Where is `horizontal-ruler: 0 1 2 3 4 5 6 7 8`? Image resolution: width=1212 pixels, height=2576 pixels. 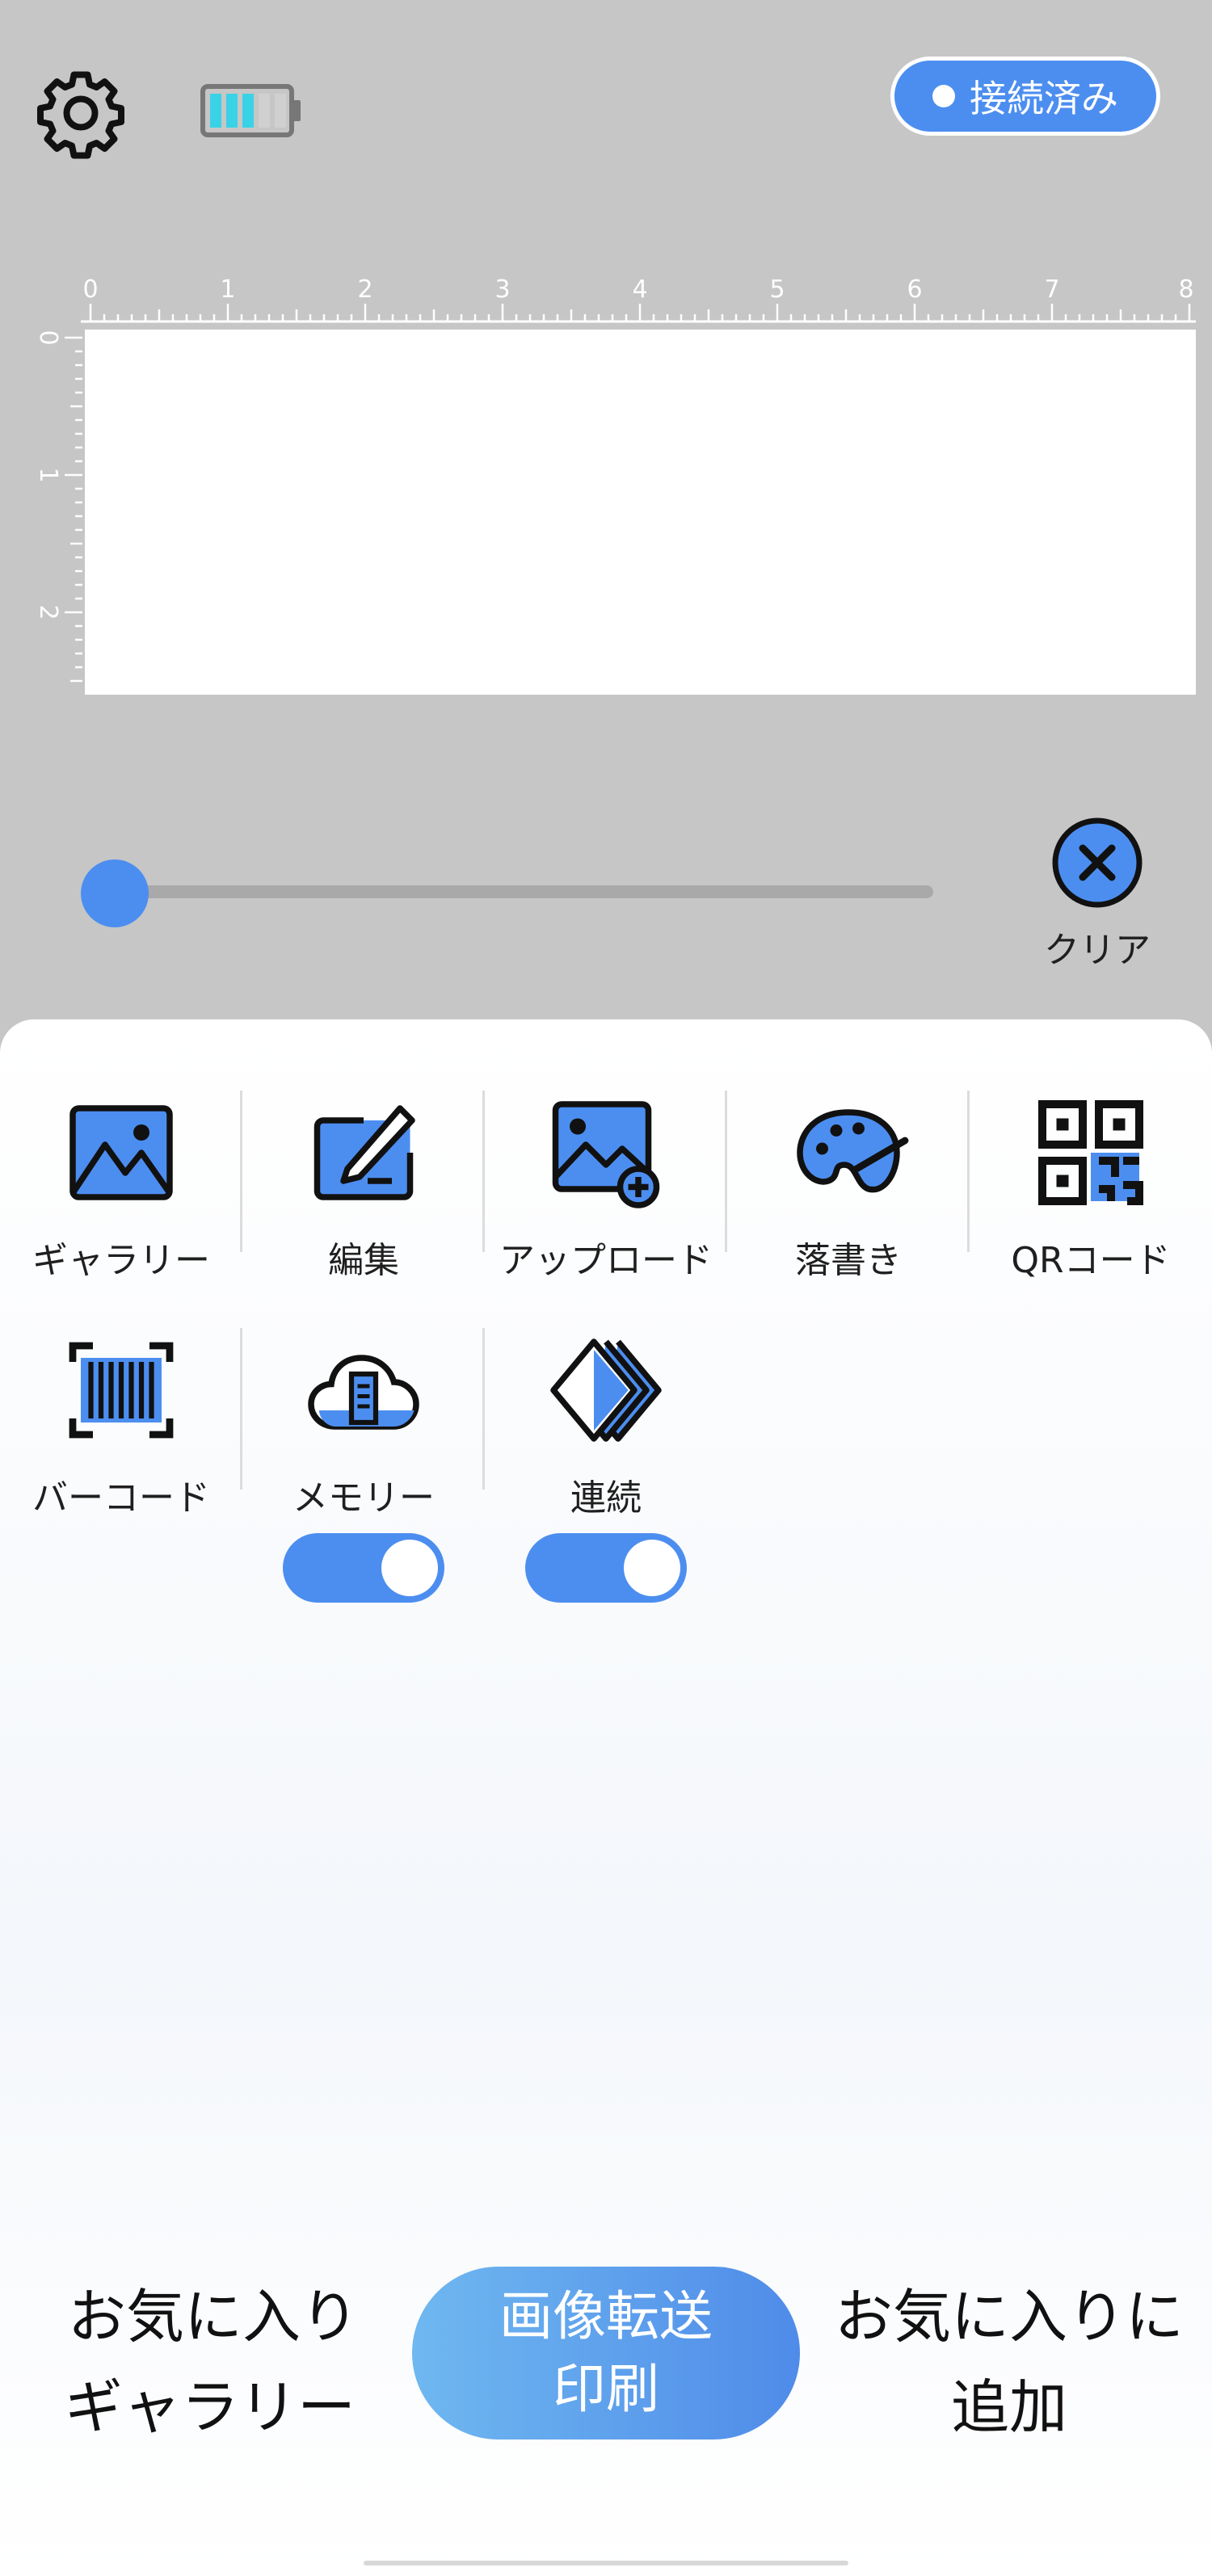 horizontal-ruler: 0 1 2 3 4 5 6 7 8 is located at coordinates (638, 299).